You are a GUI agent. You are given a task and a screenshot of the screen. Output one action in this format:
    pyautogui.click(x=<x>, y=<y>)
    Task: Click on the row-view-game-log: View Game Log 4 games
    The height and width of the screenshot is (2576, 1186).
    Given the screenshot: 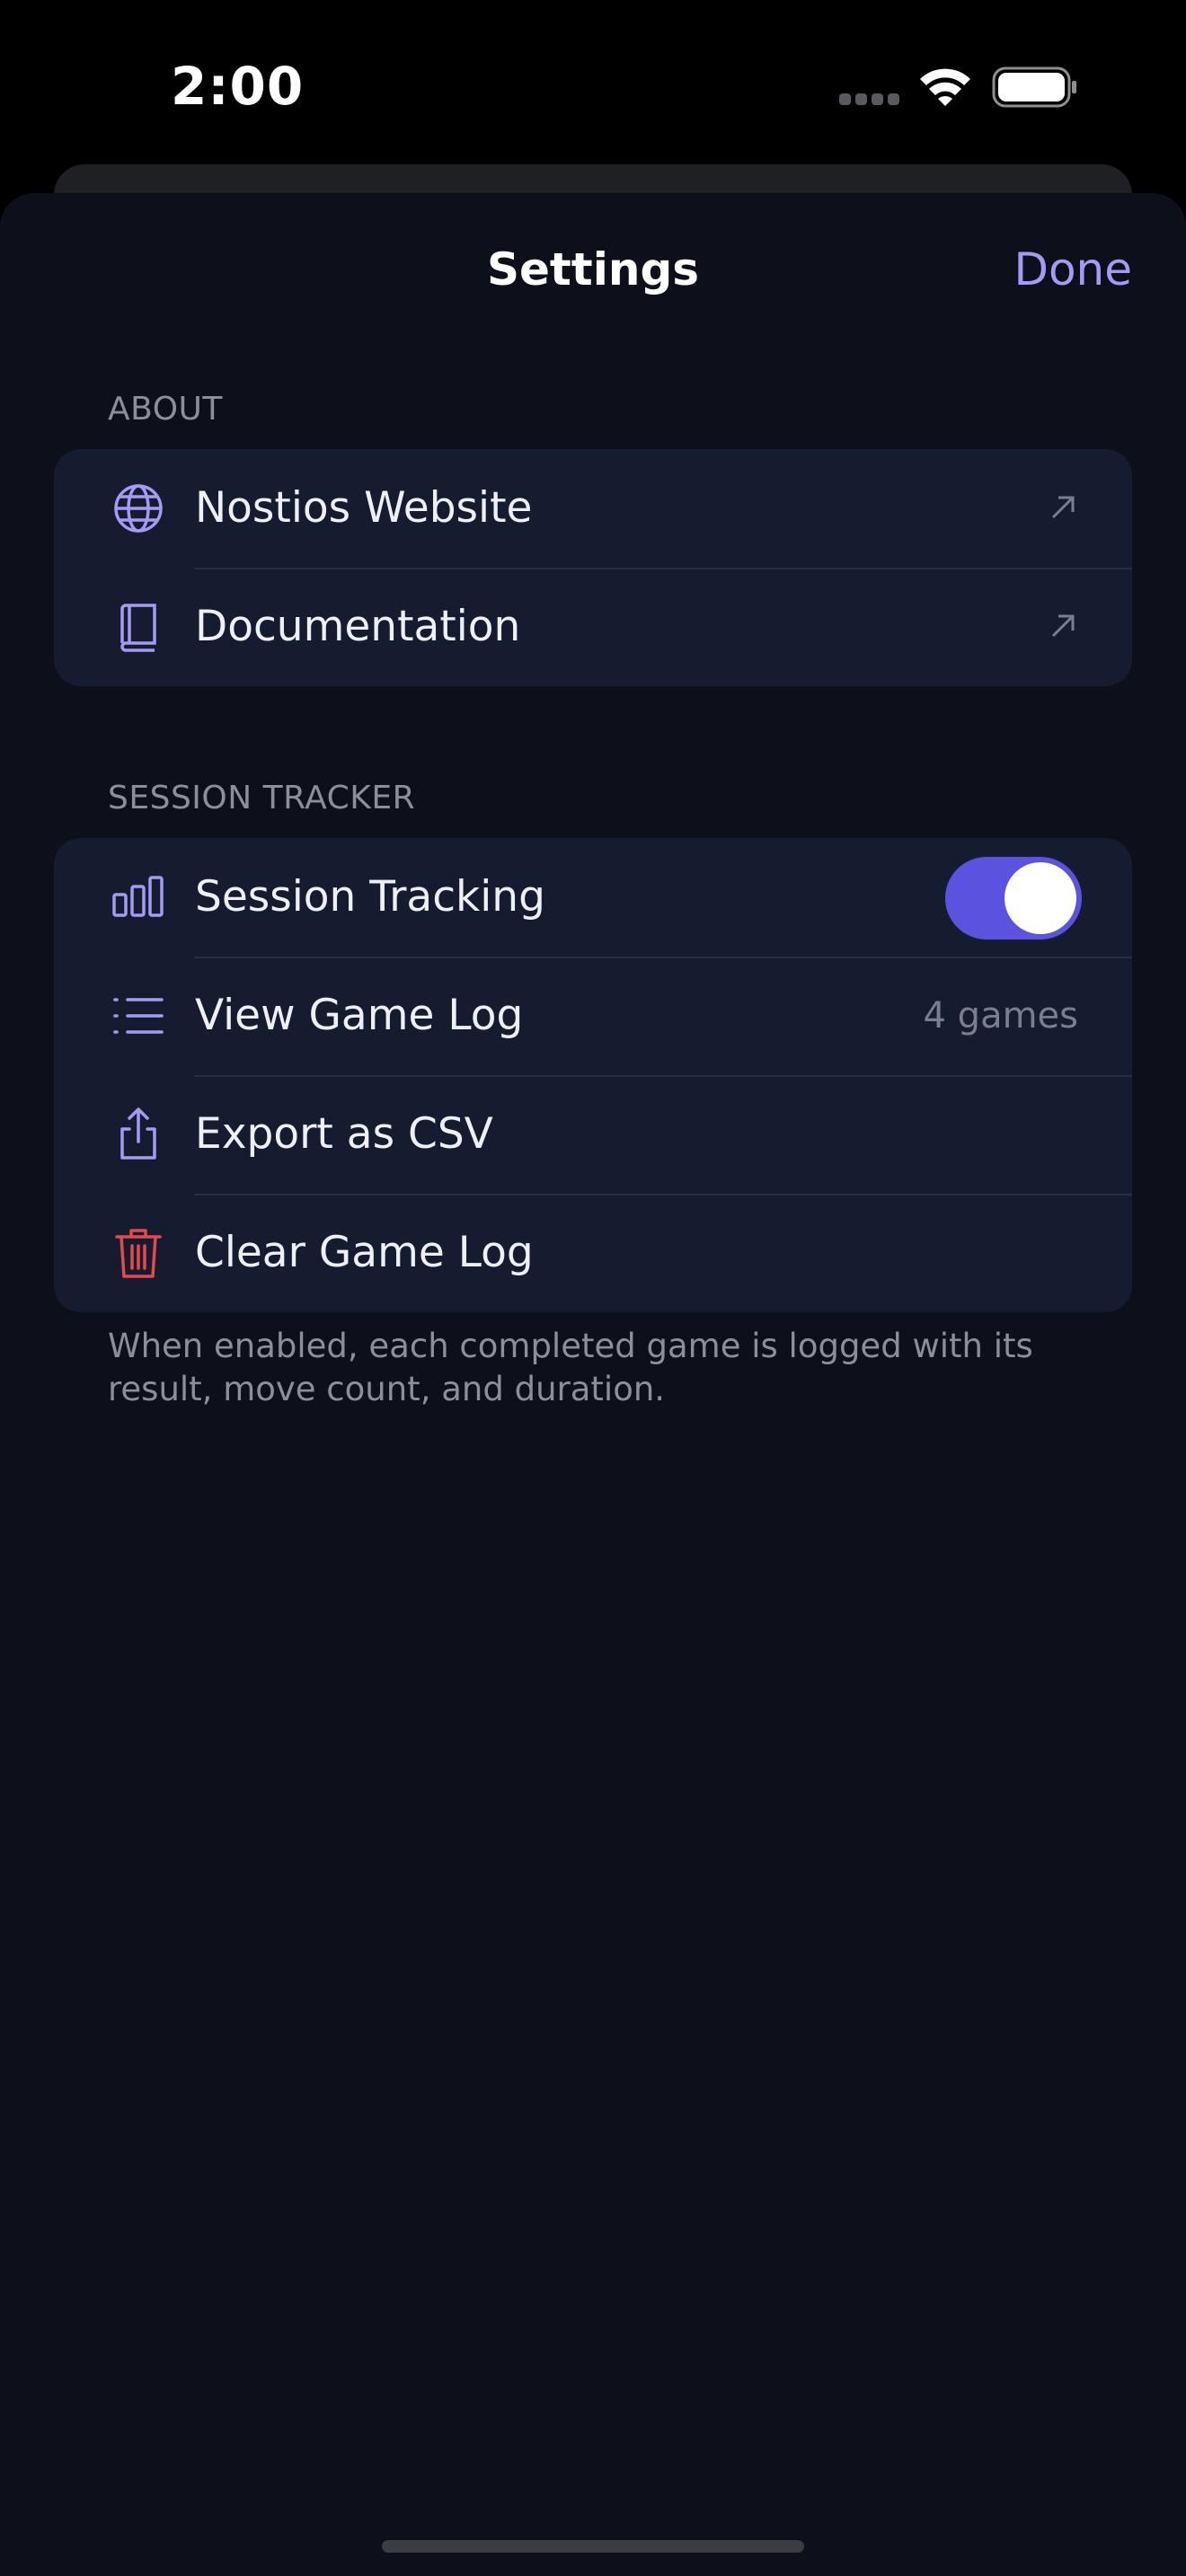 What is the action you would take?
    pyautogui.click(x=593, y=1016)
    